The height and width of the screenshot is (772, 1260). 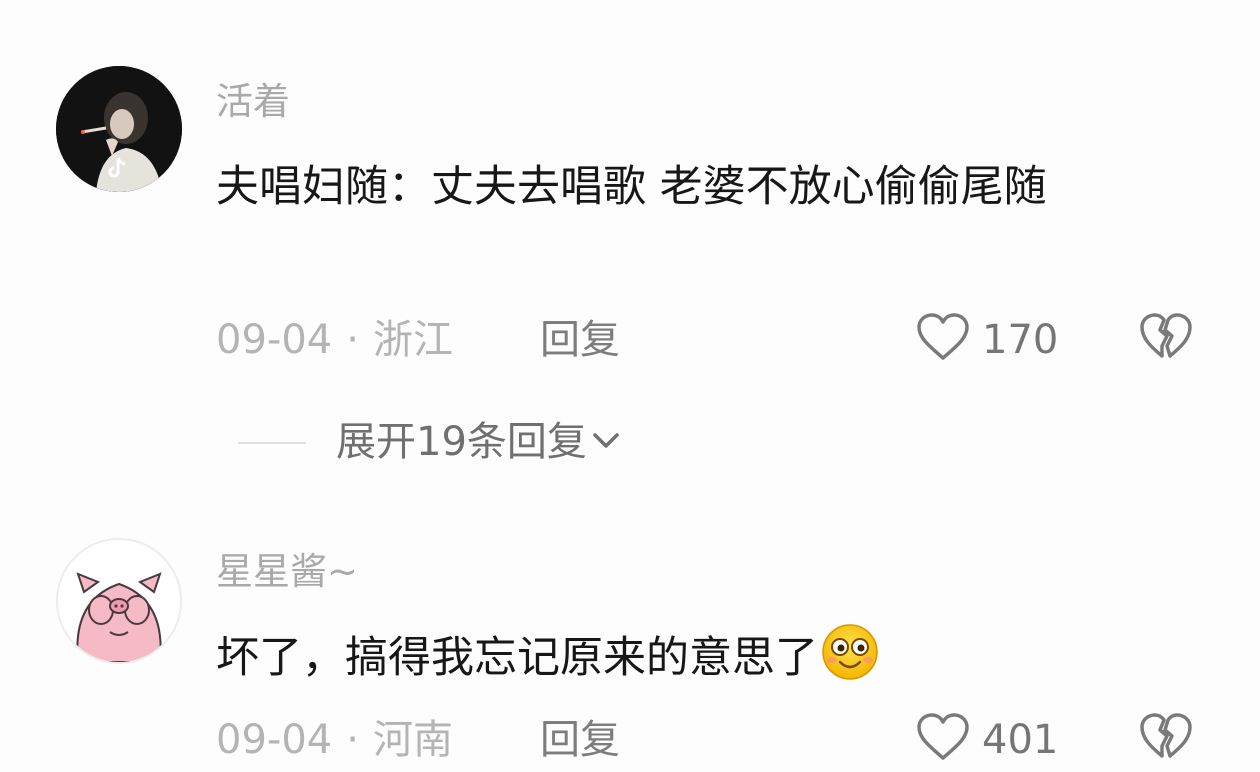 I want to click on expand-replies-button: 展开19条回复, so click(x=478, y=442).